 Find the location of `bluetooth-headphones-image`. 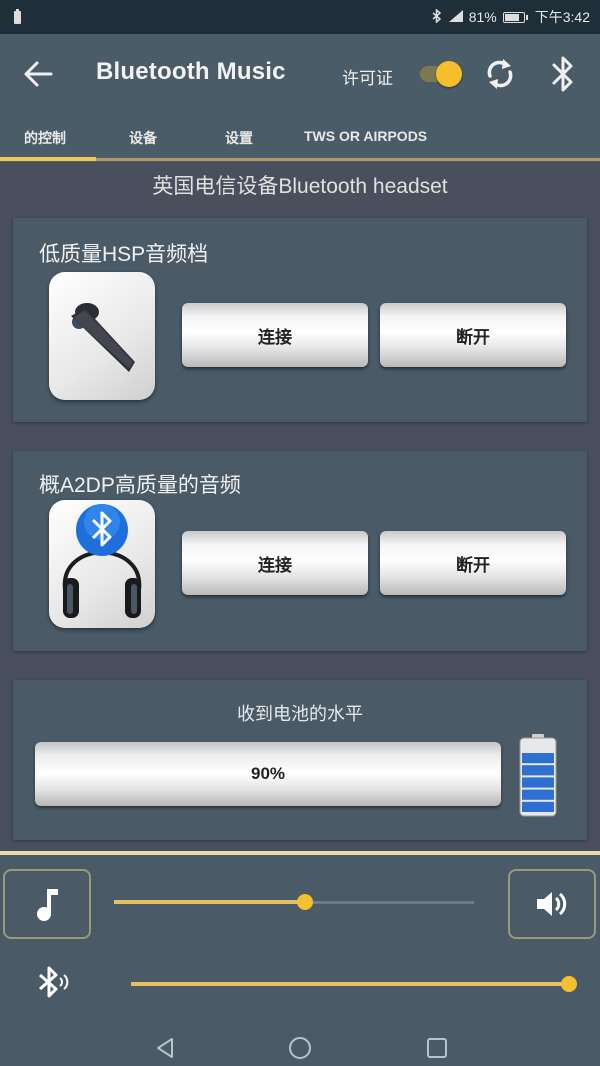

bluetooth-headphones-image is located at coordinates (102, 564).